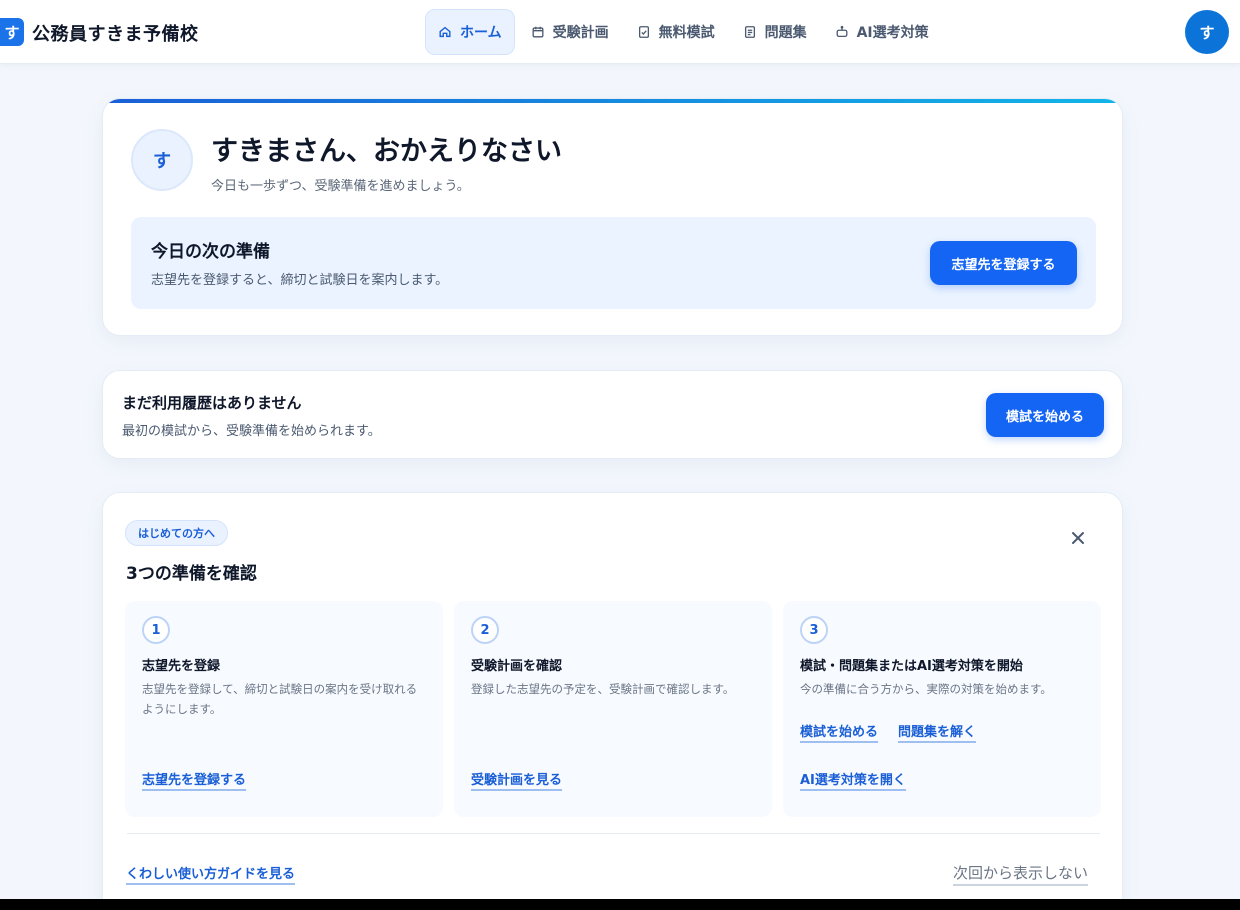 The width and height of the screenshot is (1240, 910). I want to click on nav-exam-plan: 受験計画, so click(570, 32).